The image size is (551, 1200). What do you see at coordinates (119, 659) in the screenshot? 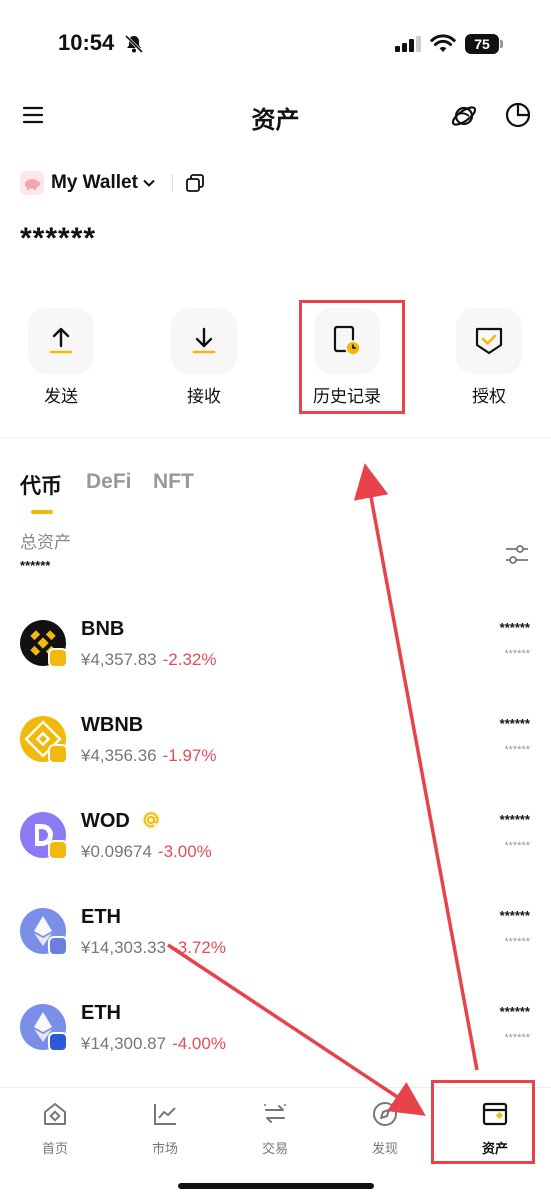
I see `token-price: ¥4,357.83` at bounding box center [119, 659].